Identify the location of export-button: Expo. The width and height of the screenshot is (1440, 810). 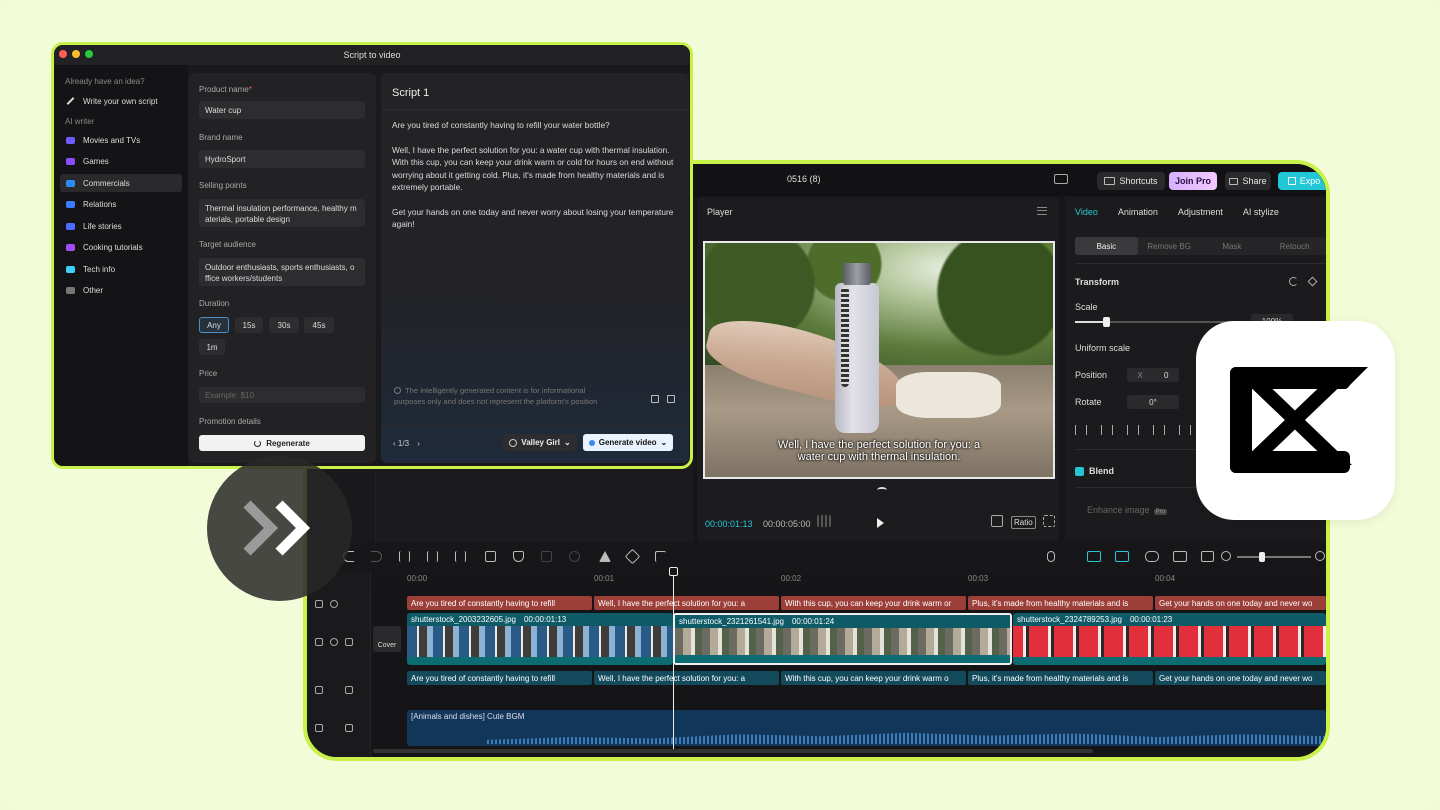
(1302, 181).